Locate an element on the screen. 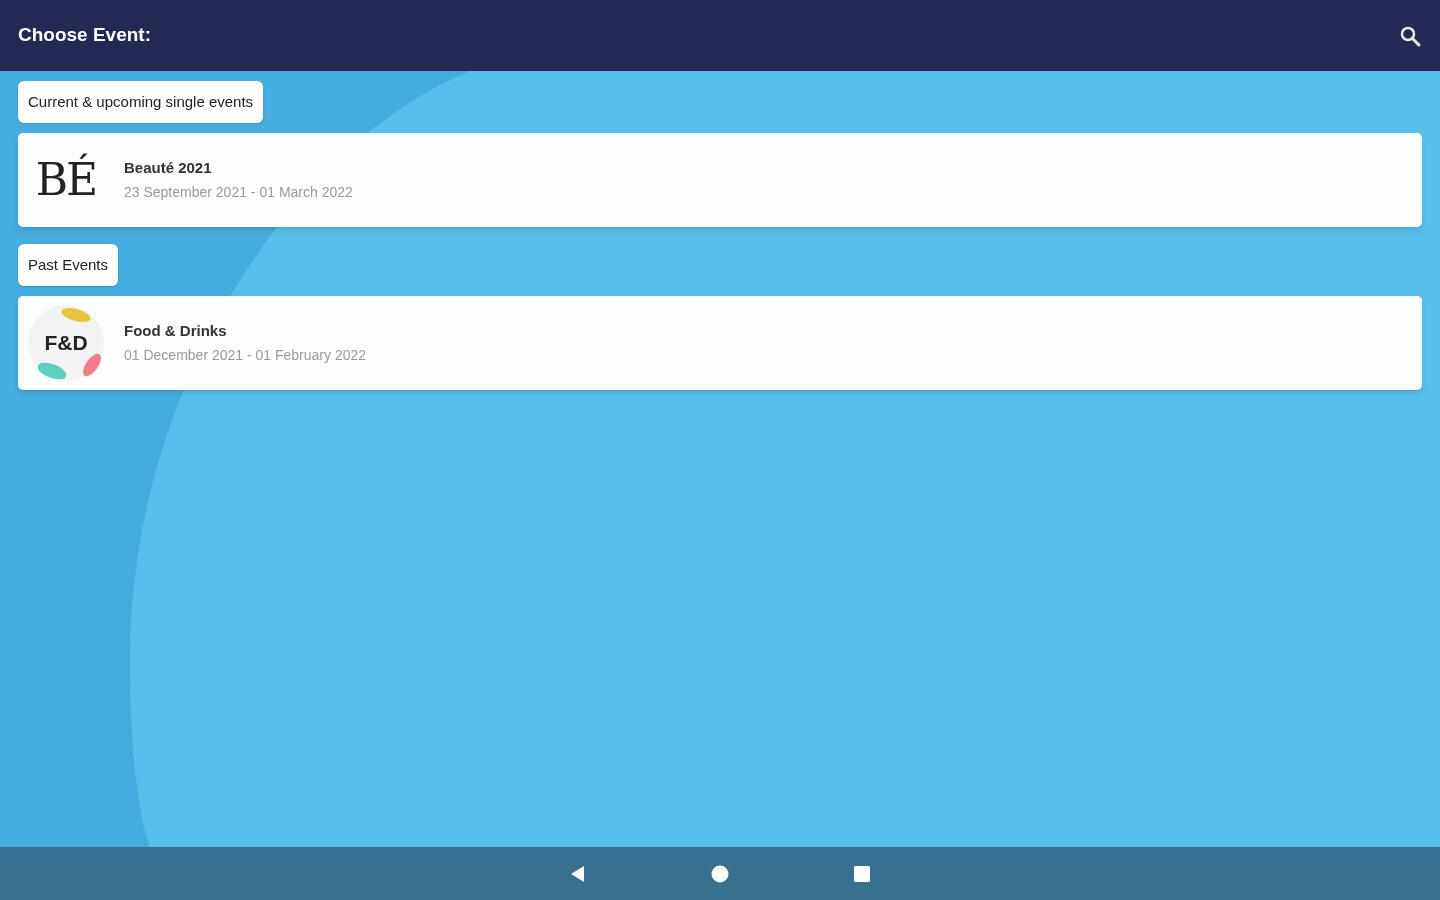  event-dates: 01 December 2021 - 01 February 2022 is located at coordinates (245, 356).